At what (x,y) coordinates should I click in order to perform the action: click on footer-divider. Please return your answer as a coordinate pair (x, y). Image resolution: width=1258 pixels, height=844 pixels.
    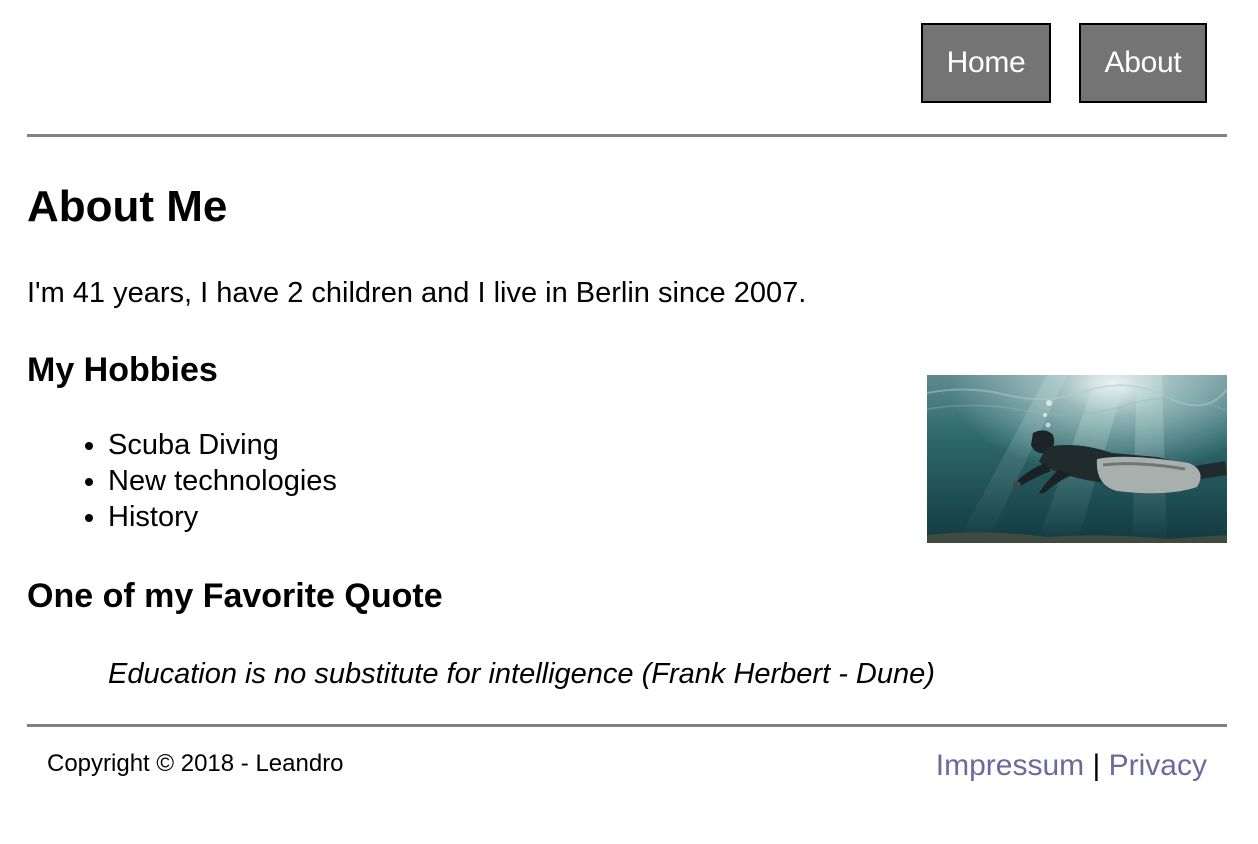
    Looking at the image, I should click on (627, 725).